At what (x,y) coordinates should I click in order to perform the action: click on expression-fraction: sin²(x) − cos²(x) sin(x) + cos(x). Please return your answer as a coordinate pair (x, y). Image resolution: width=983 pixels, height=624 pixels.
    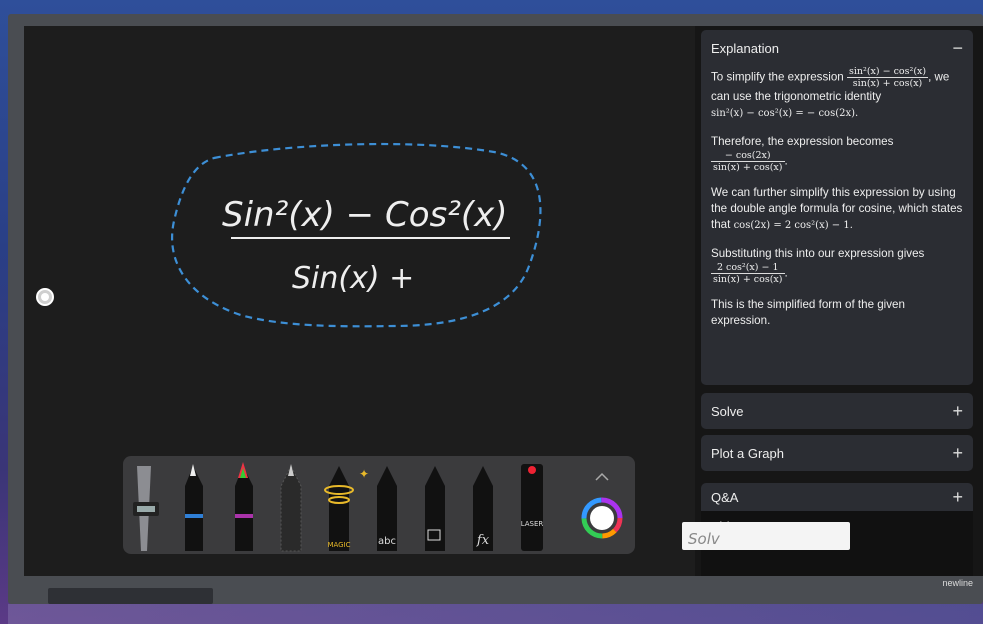
    Looking at the image, I should click on (887, 77).